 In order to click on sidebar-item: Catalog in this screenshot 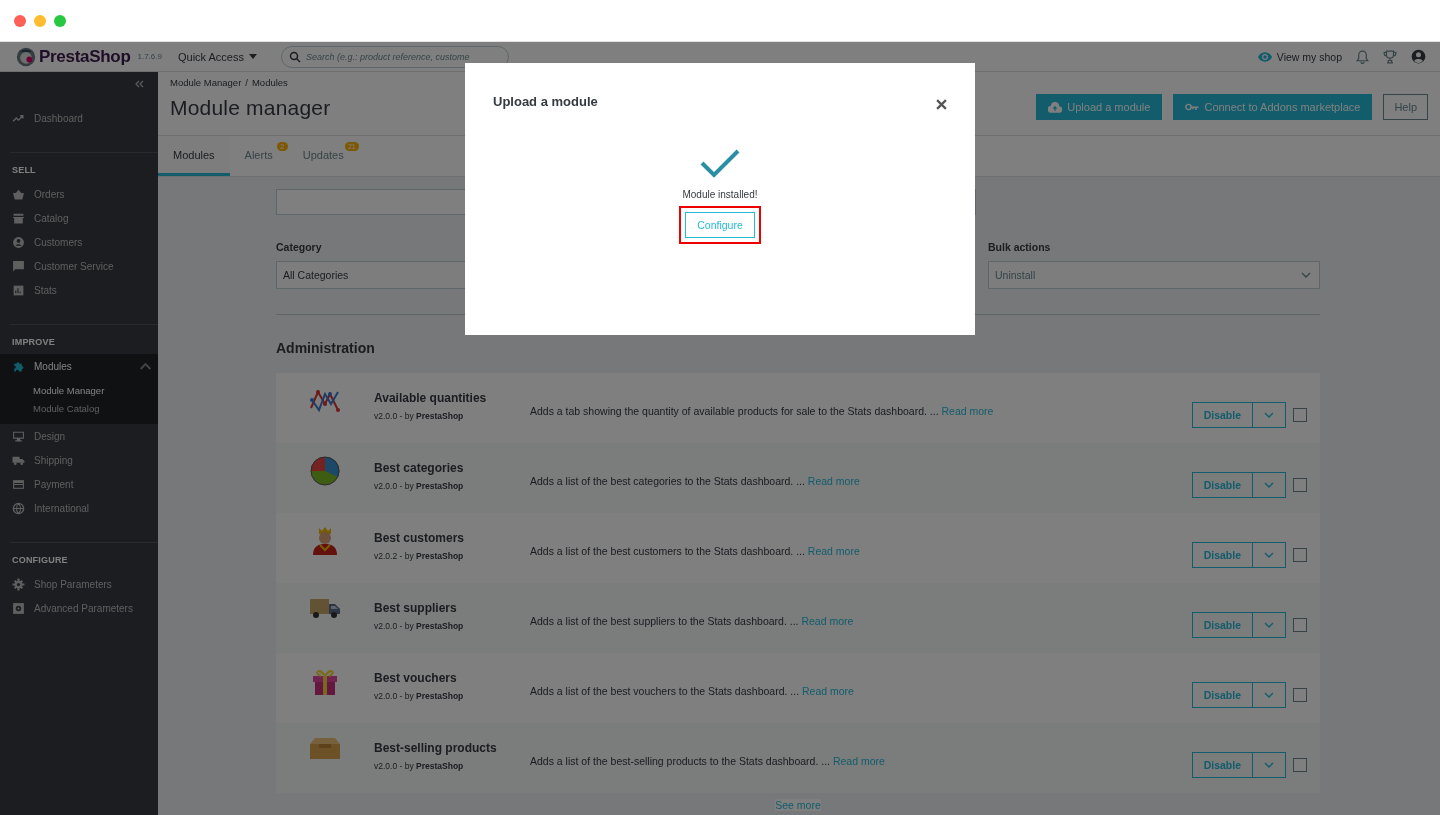, I will do `click(79, 218)`.